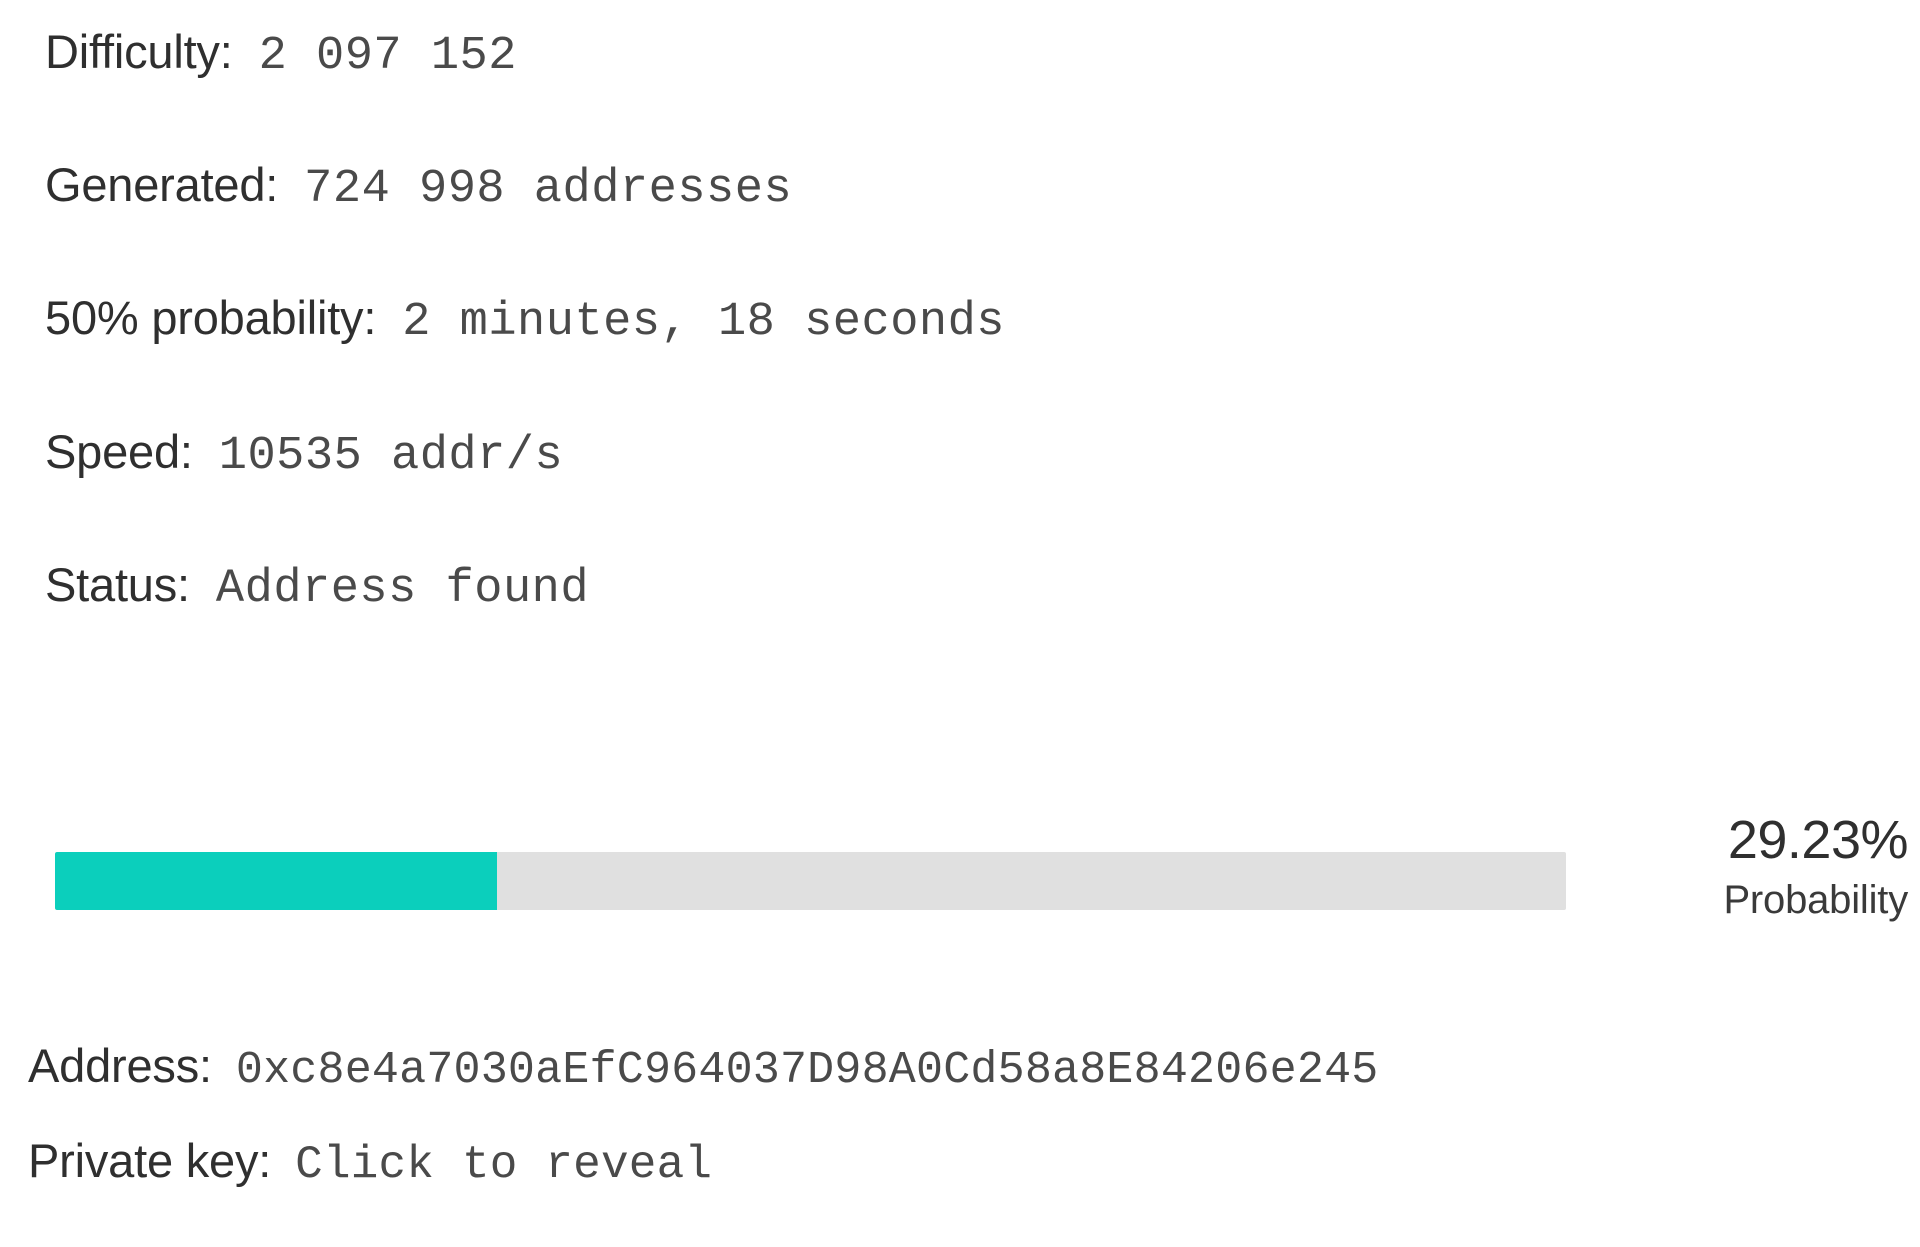 The image size is (1920, 1247). I want to click on stat-row-difficulty: Difficulty: 2 097 152, so click(281, 54).